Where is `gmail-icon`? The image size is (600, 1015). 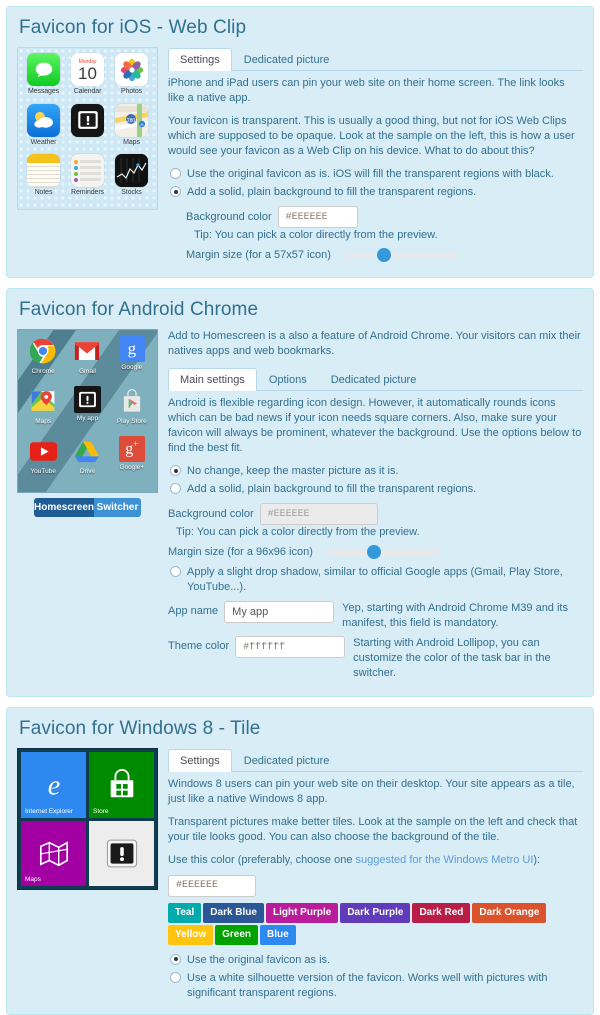
gmail-icon is located at coordinates (87, 351).